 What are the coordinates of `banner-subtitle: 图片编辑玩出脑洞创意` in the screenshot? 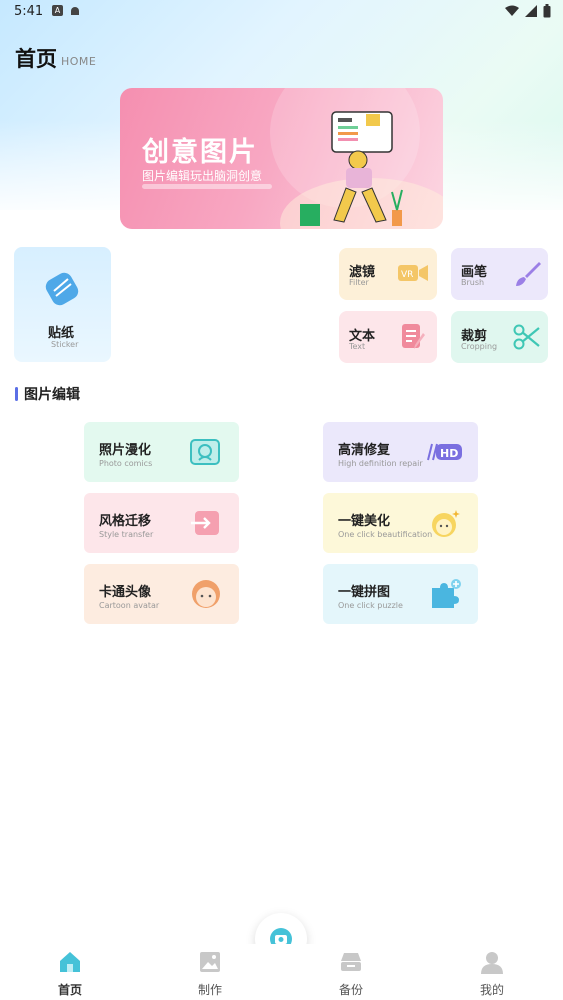 It's located at (202, 176).